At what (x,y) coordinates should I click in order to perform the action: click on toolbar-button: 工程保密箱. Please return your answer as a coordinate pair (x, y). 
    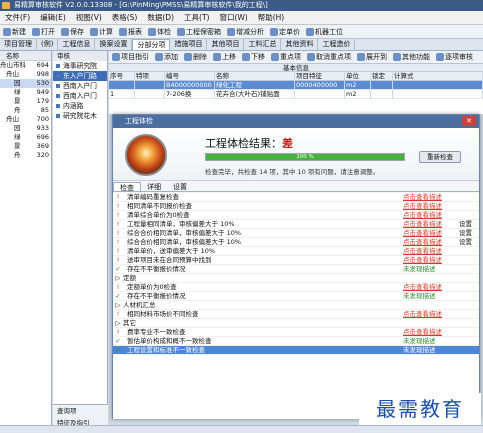
    Looking at the image, I should click on (199, 32).